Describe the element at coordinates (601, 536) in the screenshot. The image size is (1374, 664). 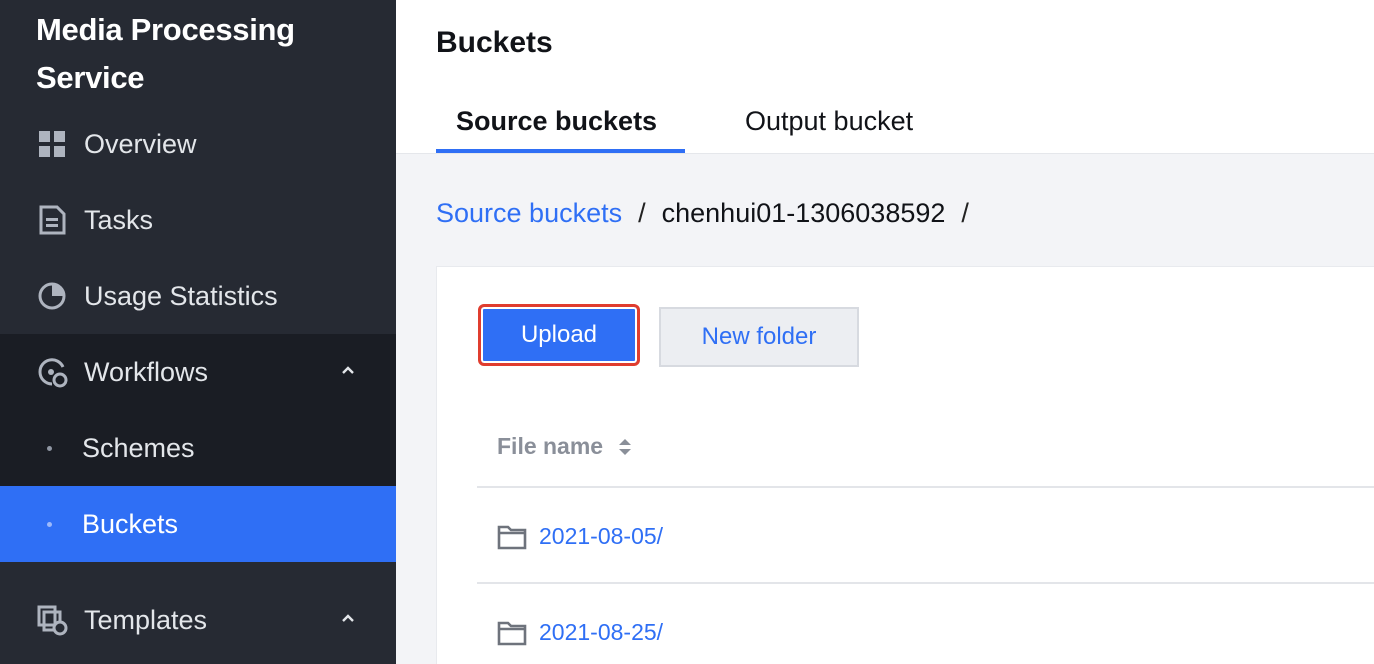
I see `file-name-link: 2021-08-05/` at that location.